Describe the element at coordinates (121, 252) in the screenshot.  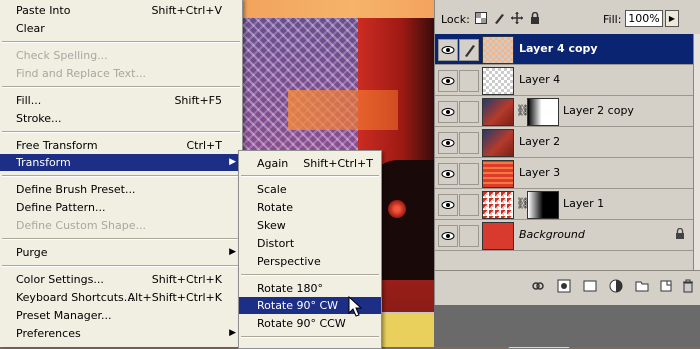
I see `menu-item-purge: Purge ▶` at that location.